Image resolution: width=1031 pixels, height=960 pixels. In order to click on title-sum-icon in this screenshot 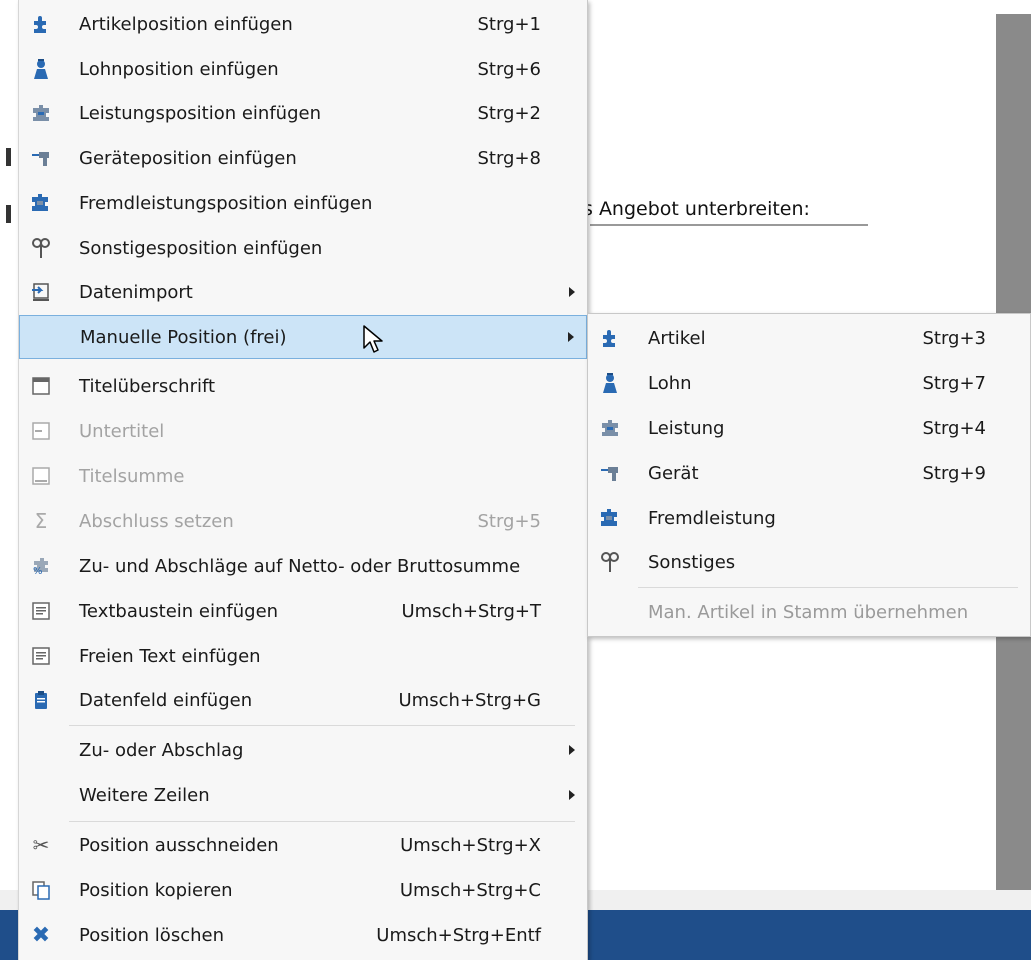, I will do `click(41, 476)`.